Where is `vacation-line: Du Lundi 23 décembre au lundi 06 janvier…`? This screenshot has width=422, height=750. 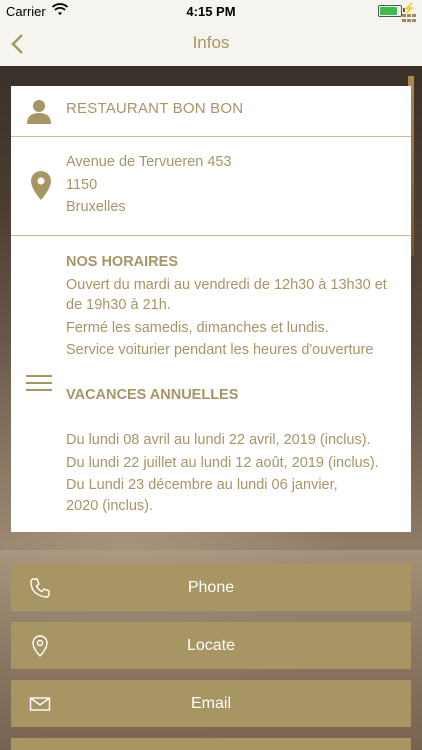
vacation-line: Du Lundi 23 décembre au lundi 06 janvier… is located at coordinates (202, 485).